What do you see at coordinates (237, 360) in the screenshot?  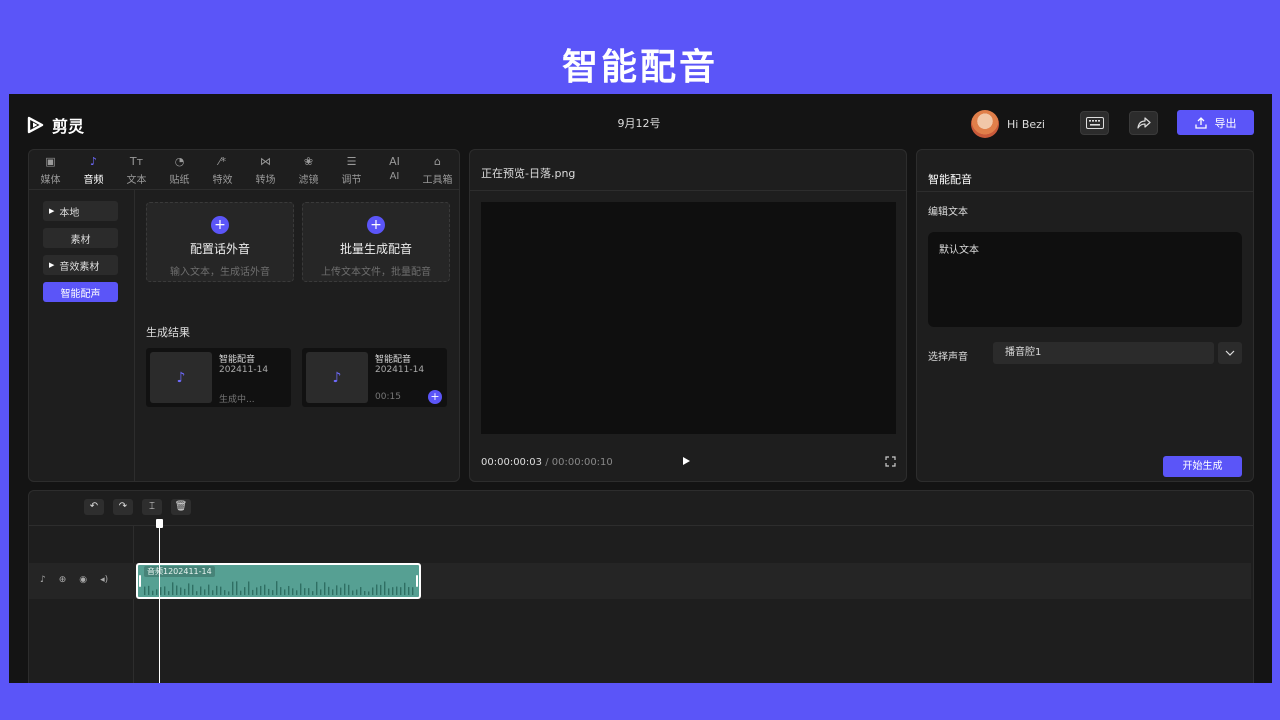 I see `result-name: 智能配音` at bounding box center [237, 360].